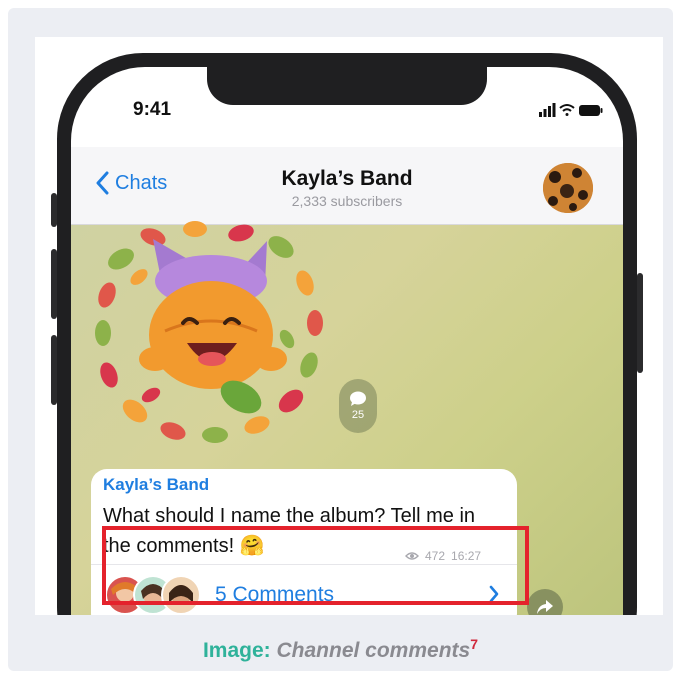 This screenshot has height=679, width=681. I want to click on figure-caption: Image: Channel comments7, so click(340, 649).